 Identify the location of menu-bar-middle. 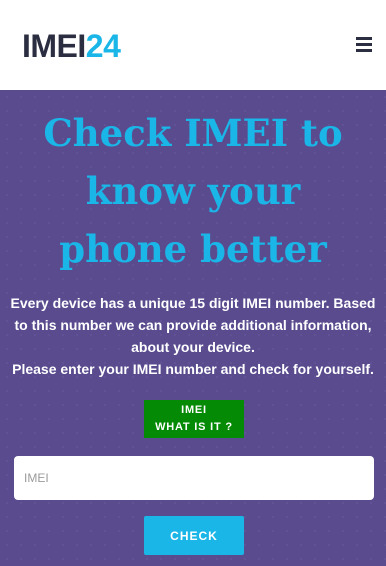
(364, 44).